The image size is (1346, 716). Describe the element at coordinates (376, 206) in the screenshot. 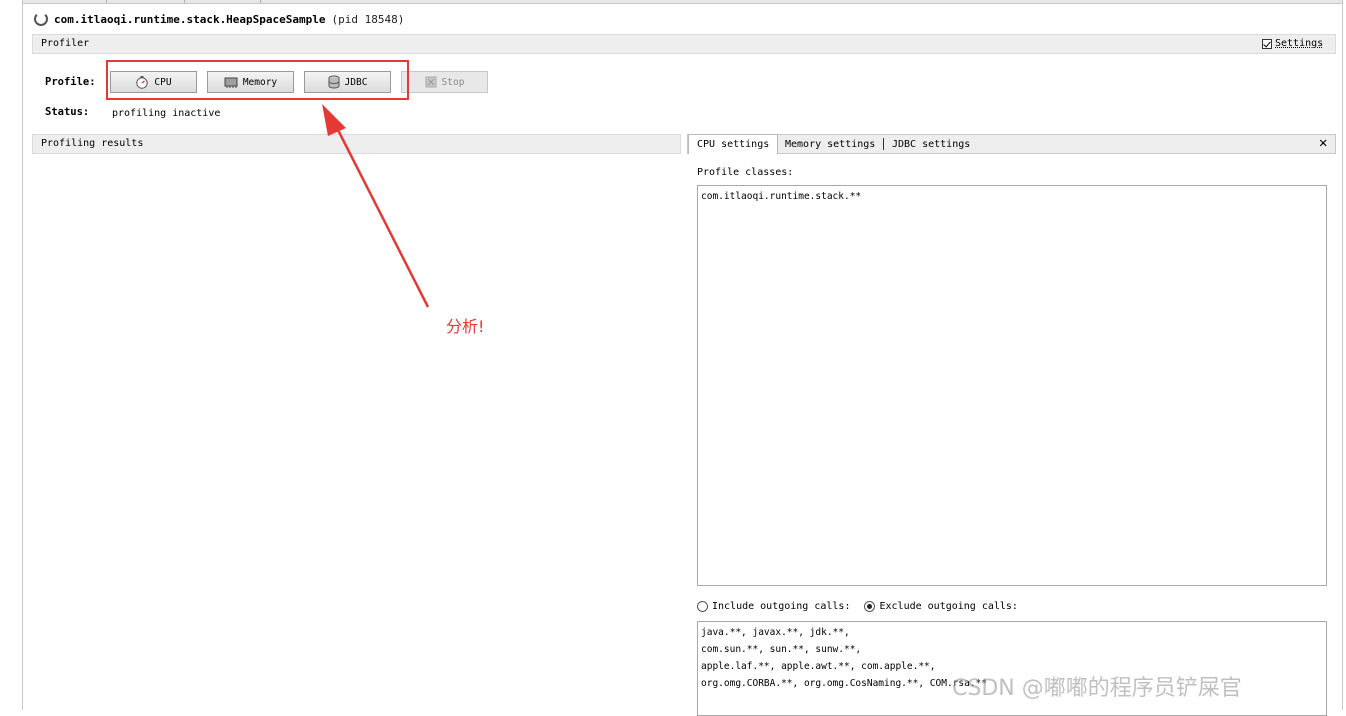

I see `annotation-arrow-icon` at that location.